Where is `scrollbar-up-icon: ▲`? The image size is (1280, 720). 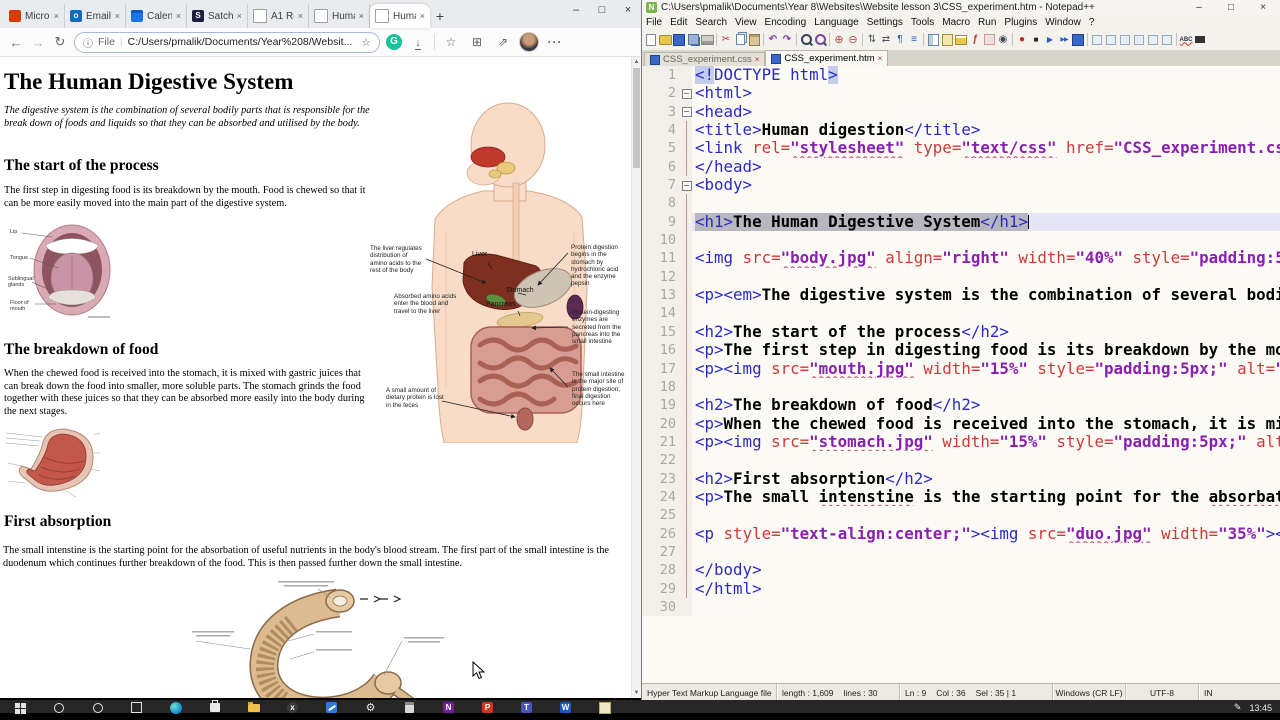 scrollbar-up-icon: ▲ is located at coordinates (636, 62).